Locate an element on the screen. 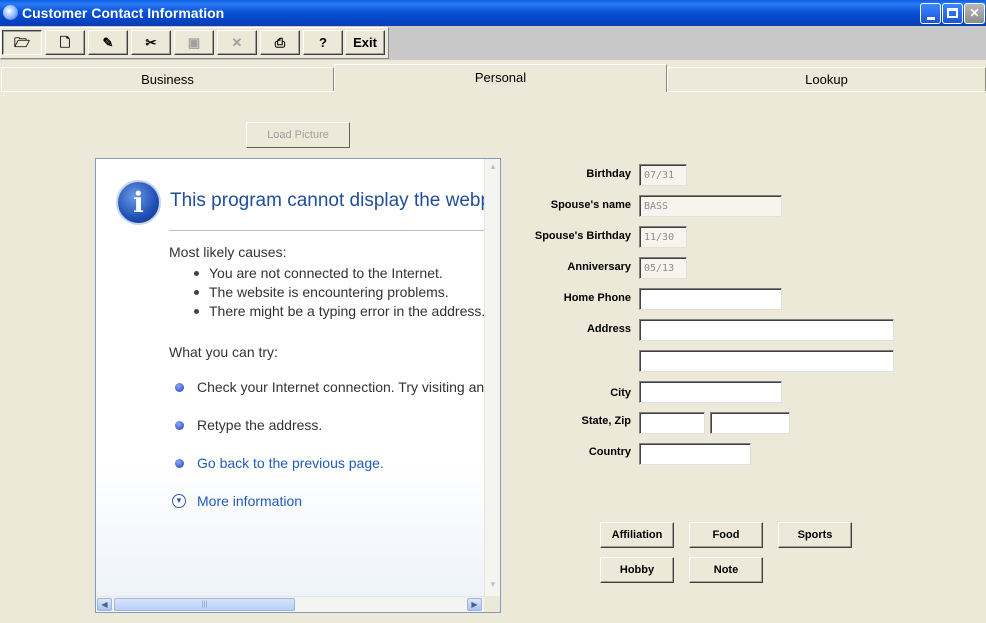  scroll-right-icon: ▶ is located at coordinates (474, 604).